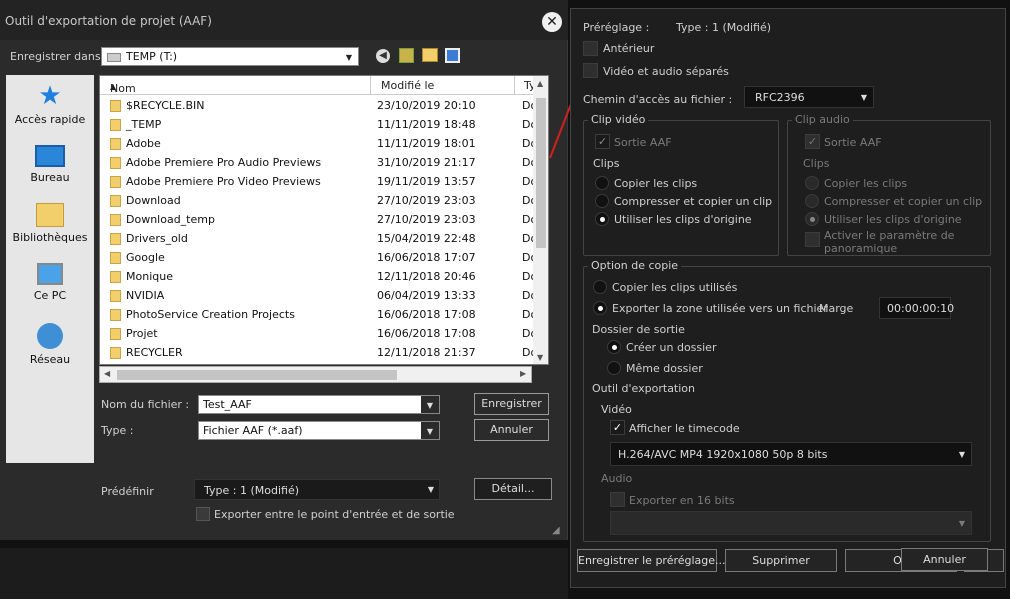 This screenshot has height=599, width=1010. I want to click on resize-grip-icon: ◢, so click(556, 530).